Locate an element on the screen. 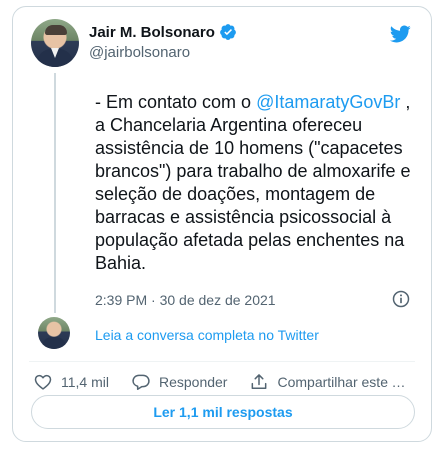  author-handle: @jairbolsonaro is located at coordinates (139, 52).